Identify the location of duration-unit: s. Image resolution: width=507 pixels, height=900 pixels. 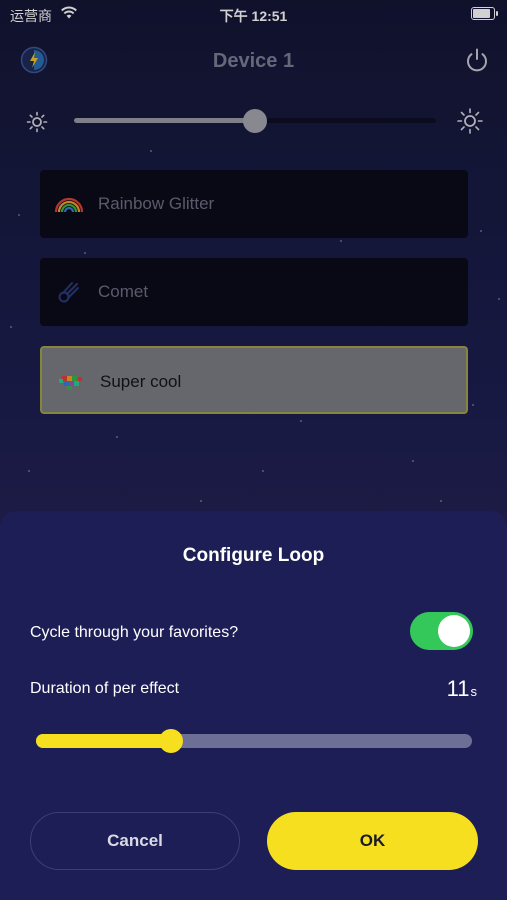
(474, 691).